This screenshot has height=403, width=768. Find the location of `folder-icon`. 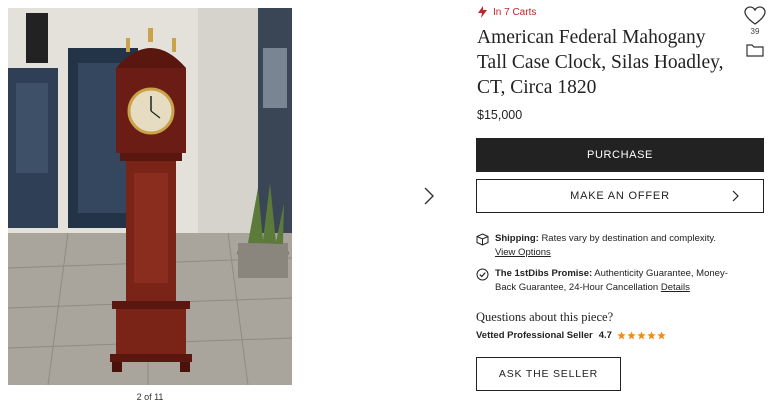

folder-icon is located at coordinates (755, 50).